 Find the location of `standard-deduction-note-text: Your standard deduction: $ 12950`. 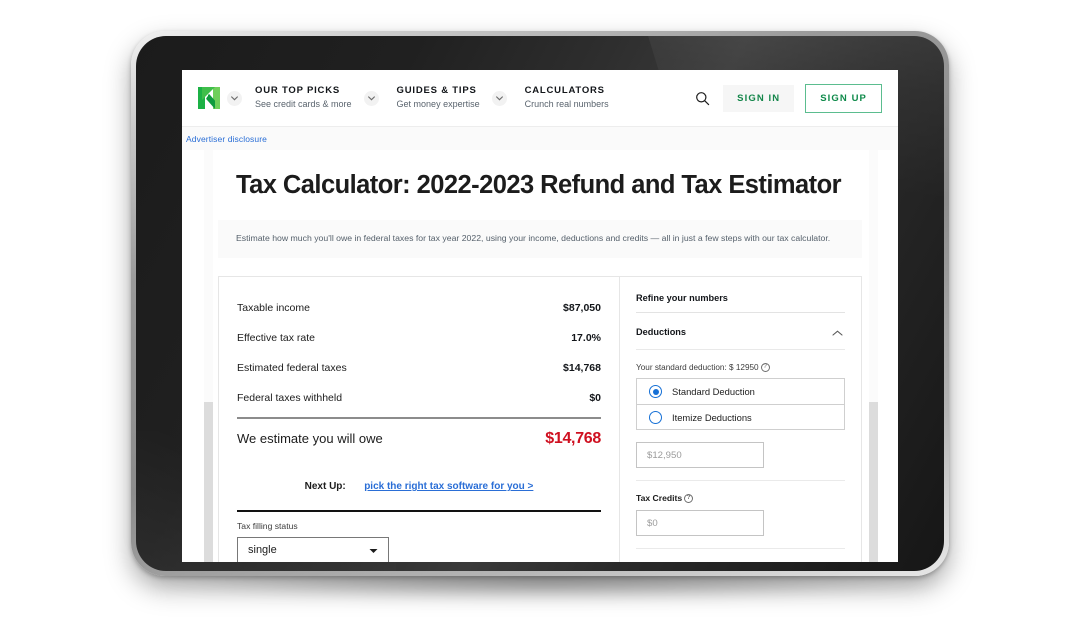

standard-deduction-note-text: Your standard deduction: $ 12950 is located at coordinates (697, 367).